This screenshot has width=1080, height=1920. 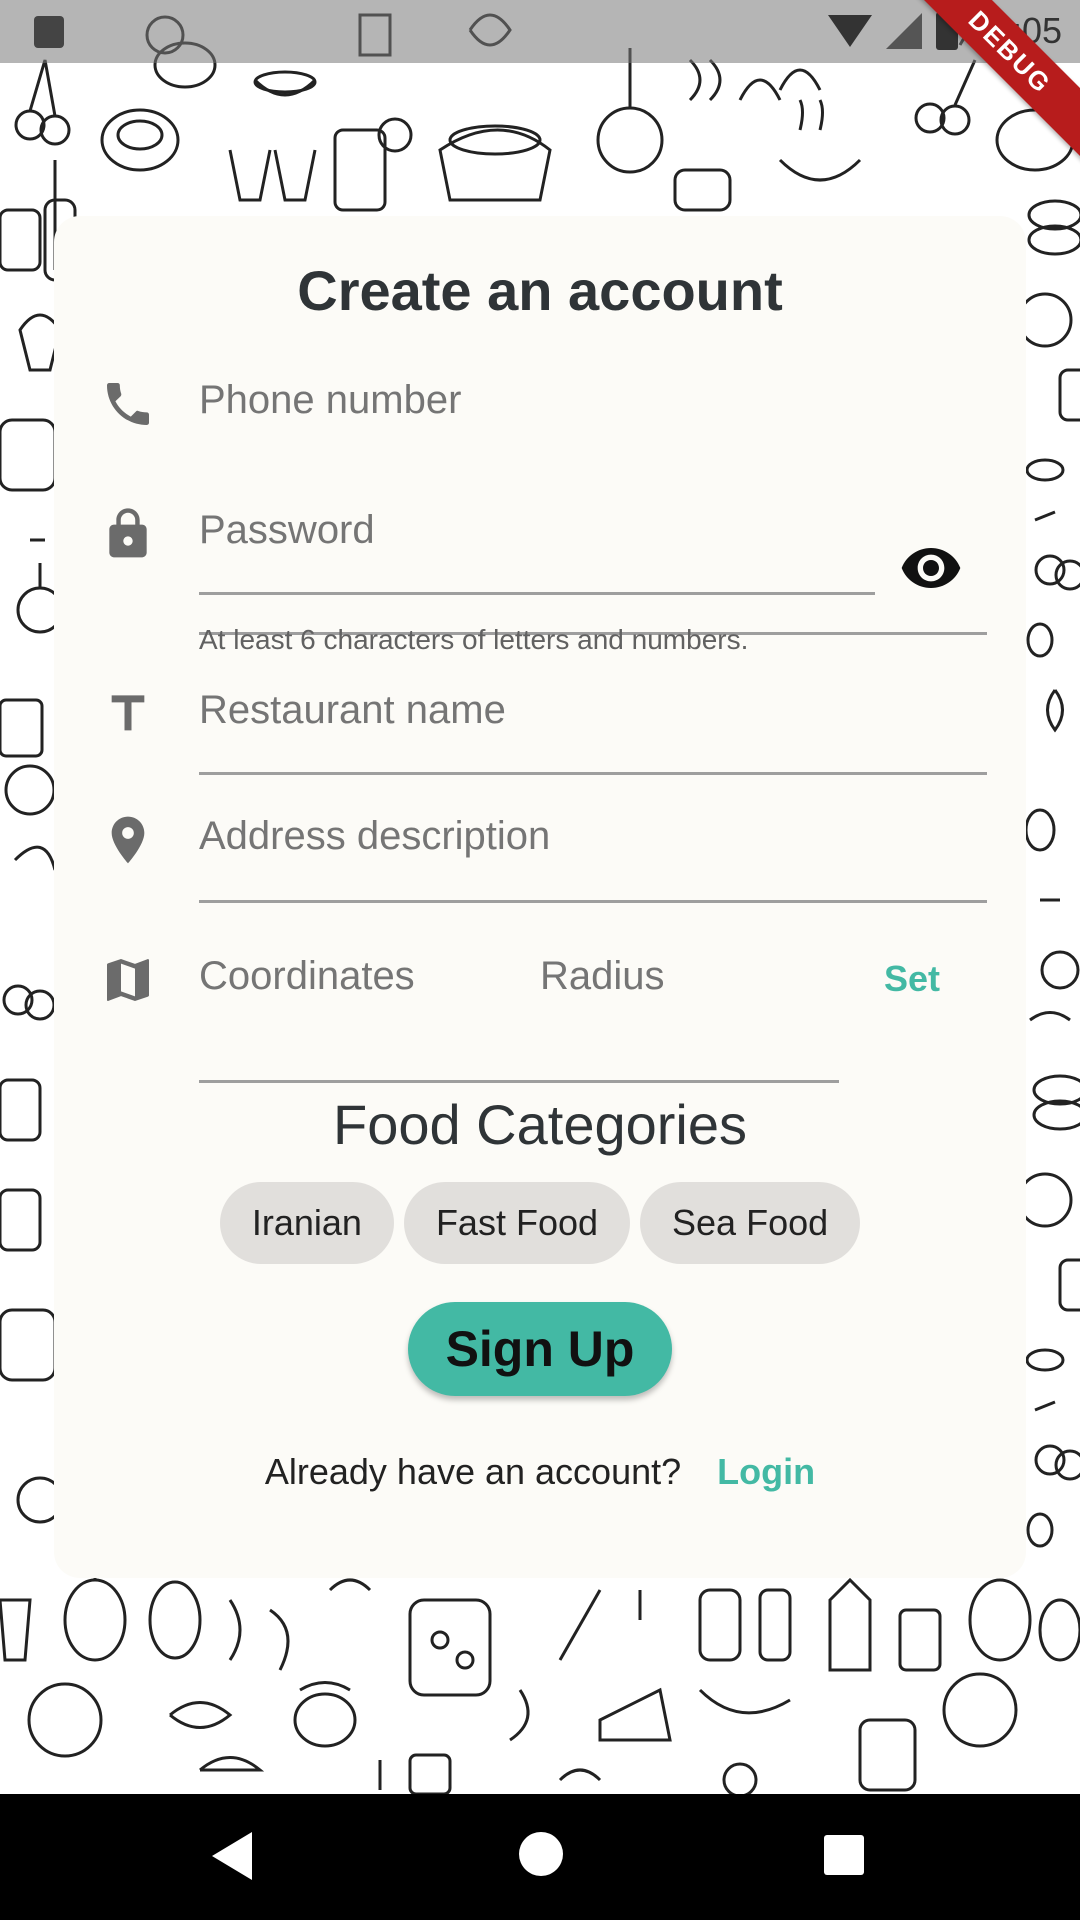 What do you see at coordinates (352, 710) in the screenshot?
I see `restaurant-input: Restaurant name` at bounding box center [352, 710].